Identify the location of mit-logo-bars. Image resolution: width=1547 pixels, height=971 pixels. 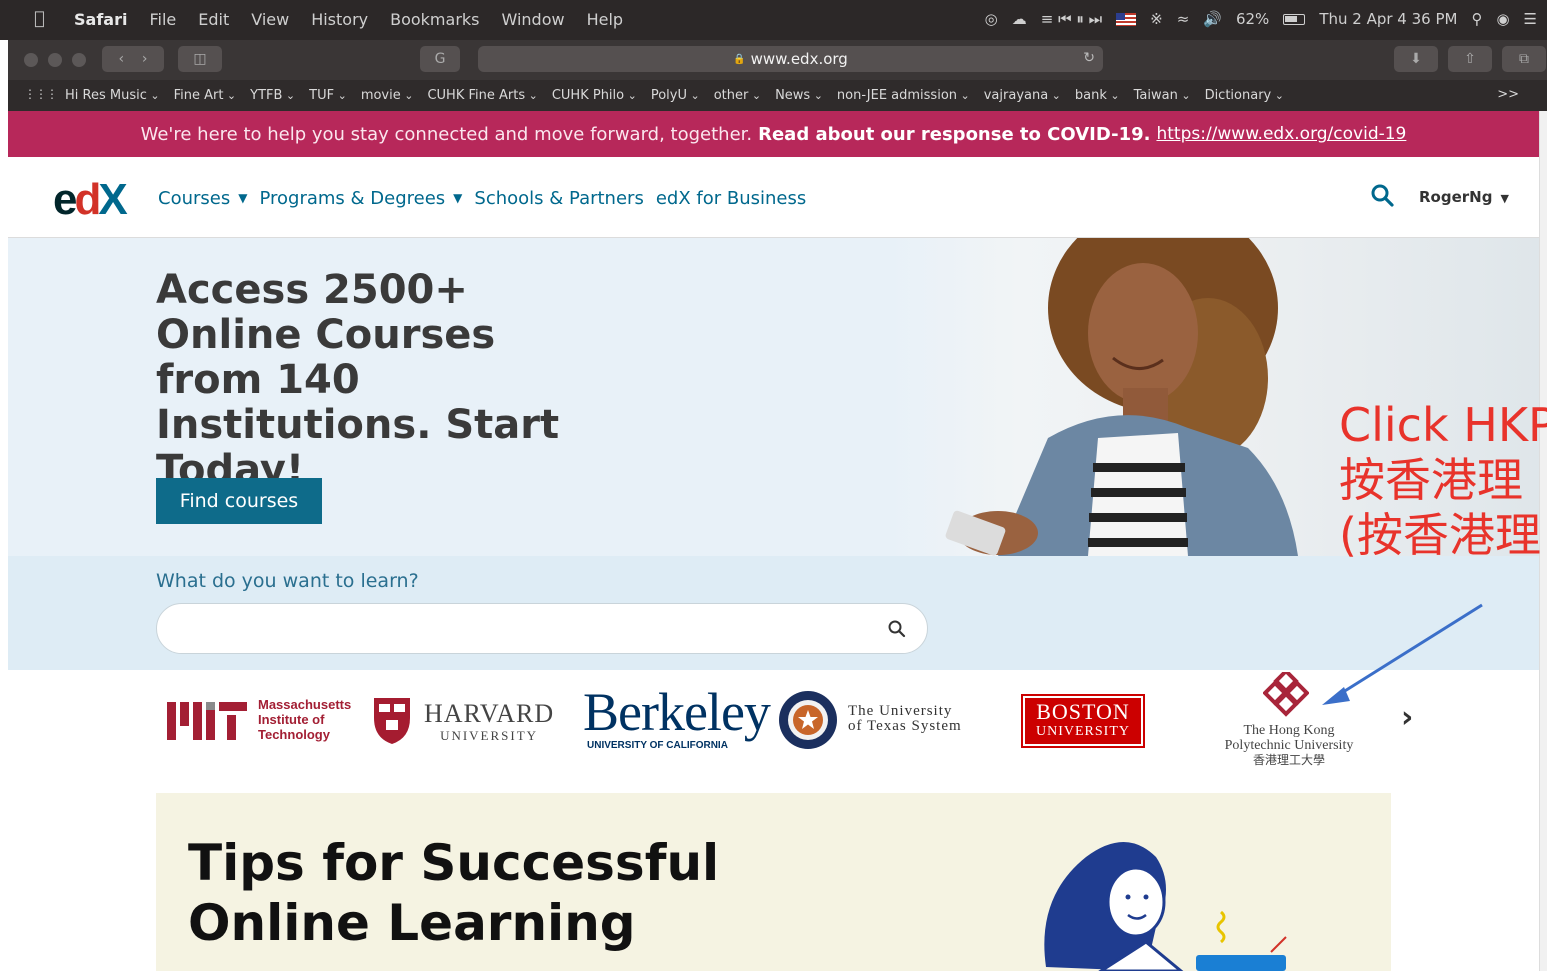
(207, 721).